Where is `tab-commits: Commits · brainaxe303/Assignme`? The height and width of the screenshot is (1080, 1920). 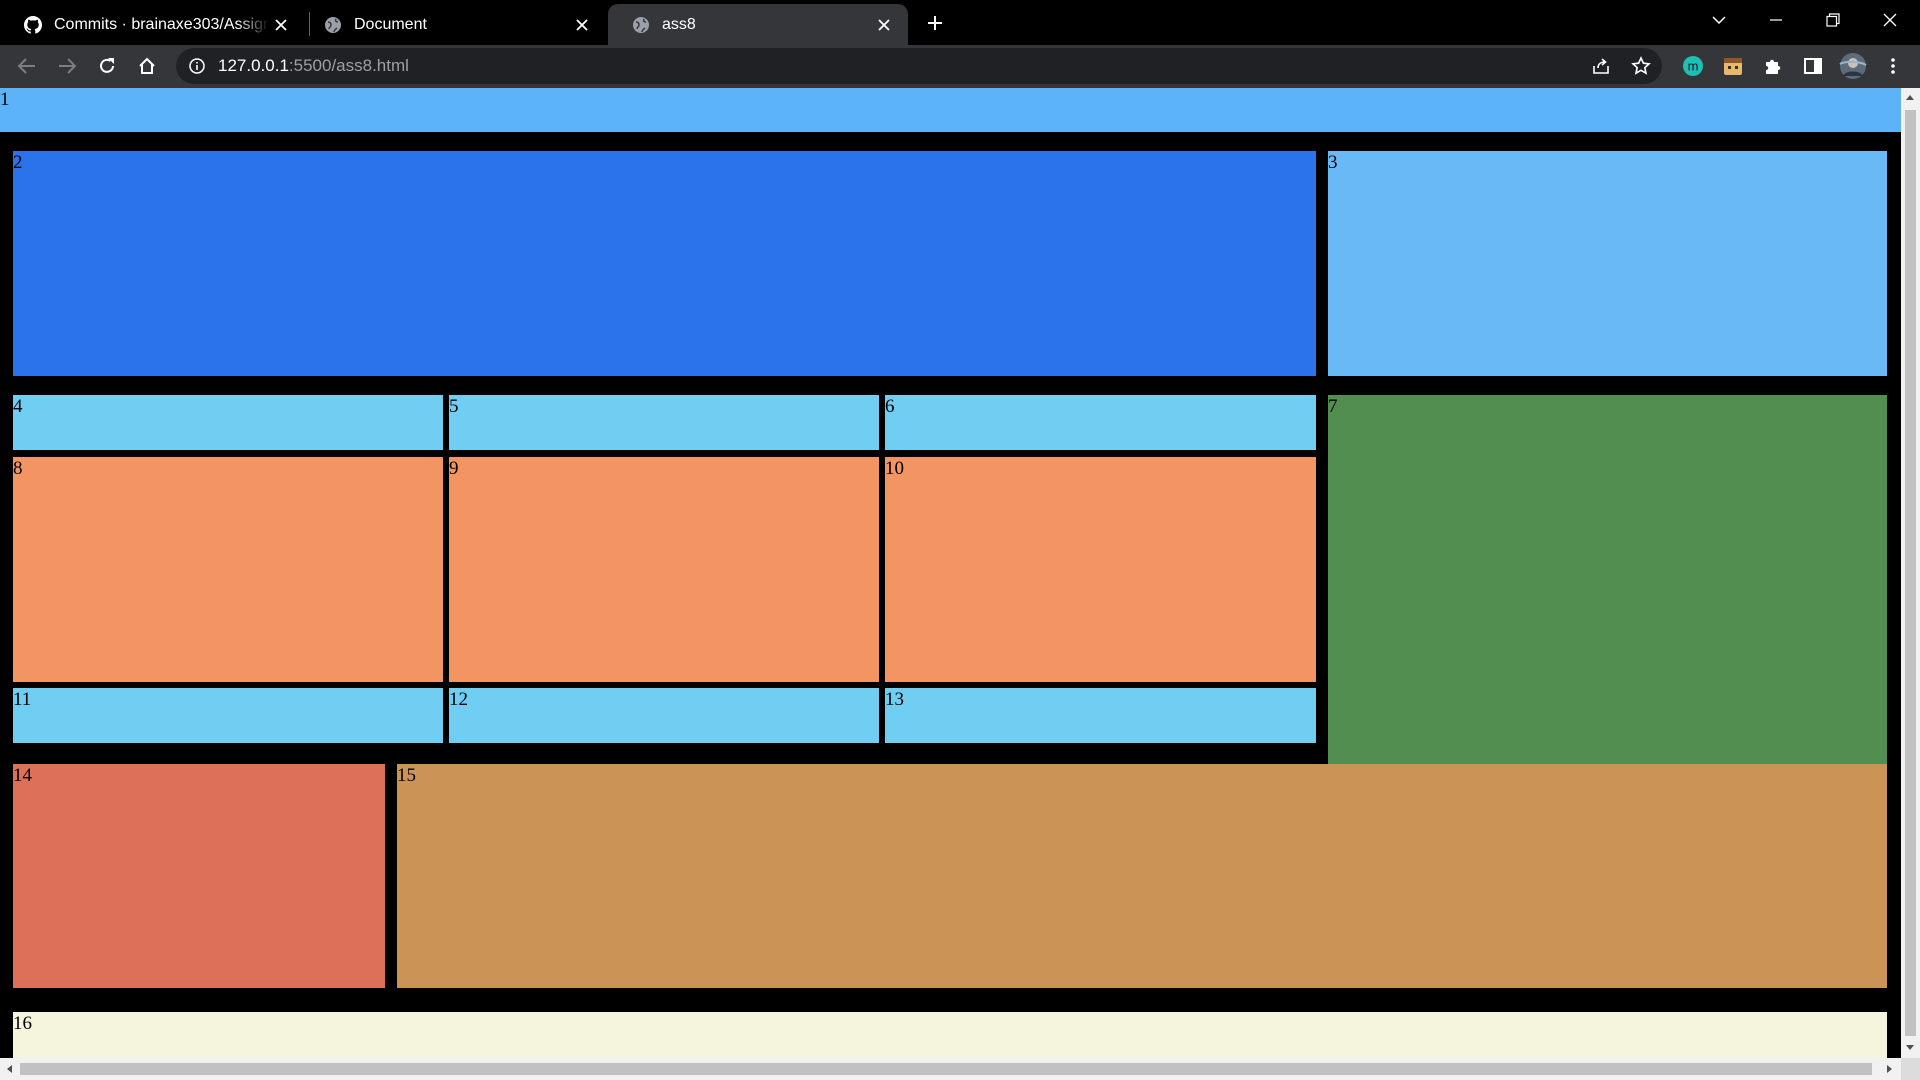 tab-commits: Commits · brainaxe303/Assignme is located at coordinates (152, 24).